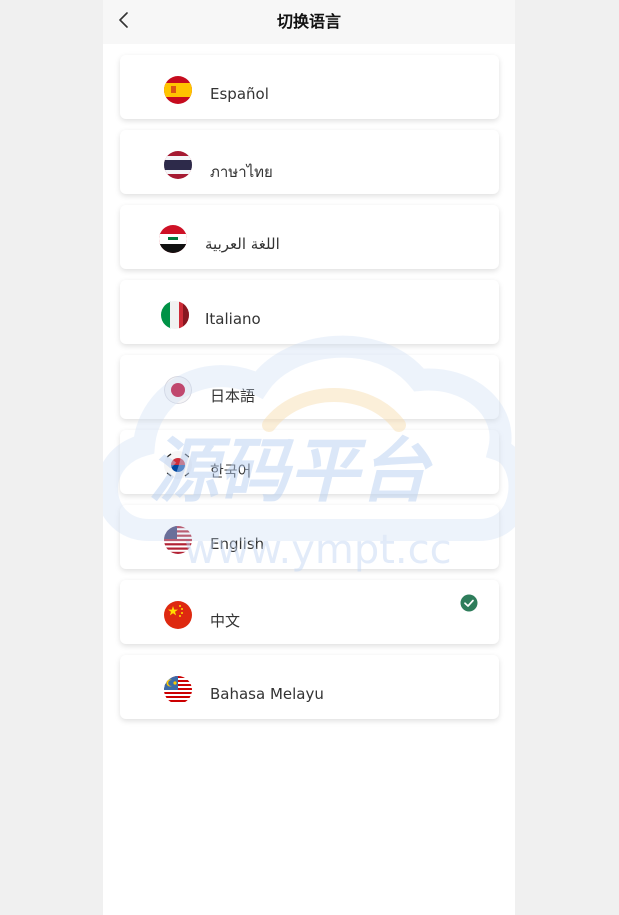 The image size is (619, 915). I want to click on malaysia-flag-icon, so click(178, 690).